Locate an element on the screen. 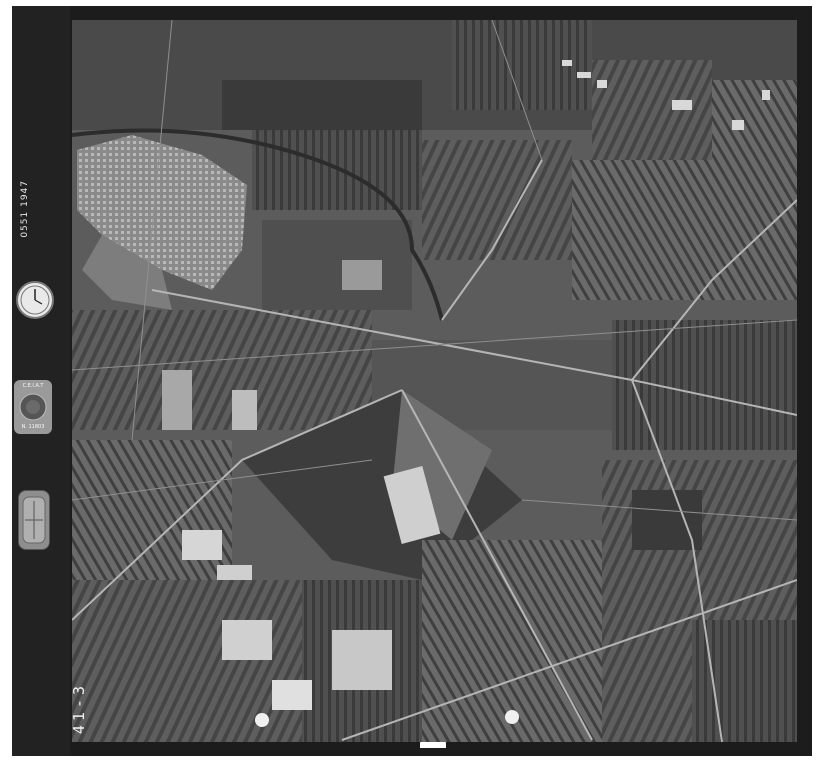 Image resolution: width=819 pixels, height=767 pixels. altimeter-seal-icon: C.E.I.A.T N. 11803 is located at coordinates (33, 407).